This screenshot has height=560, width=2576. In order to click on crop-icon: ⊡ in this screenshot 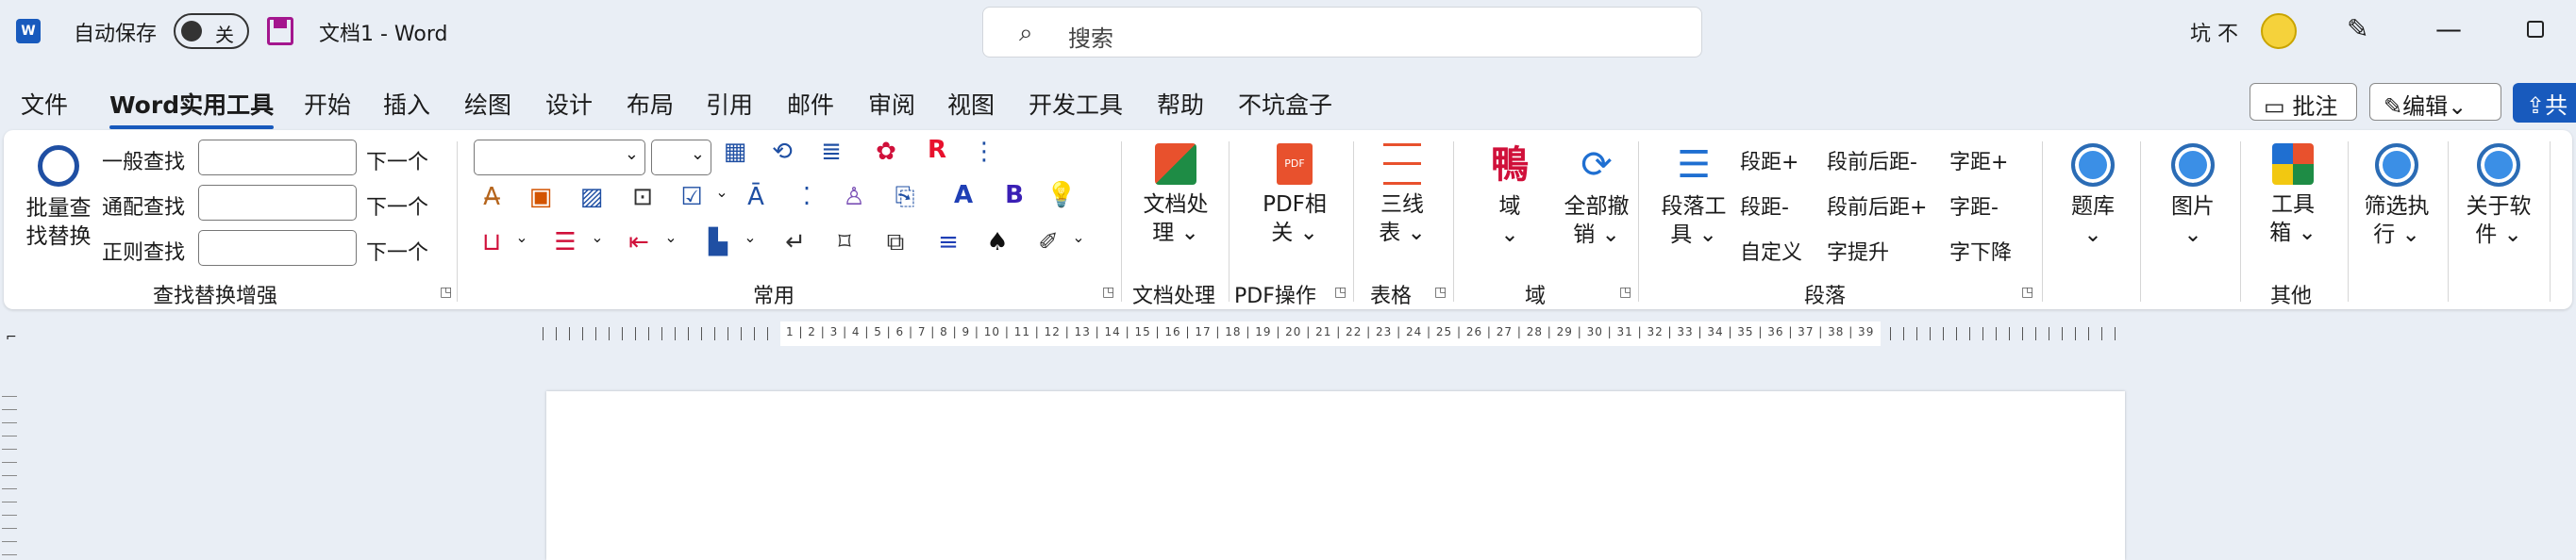, I will do `click(643, 197)`.